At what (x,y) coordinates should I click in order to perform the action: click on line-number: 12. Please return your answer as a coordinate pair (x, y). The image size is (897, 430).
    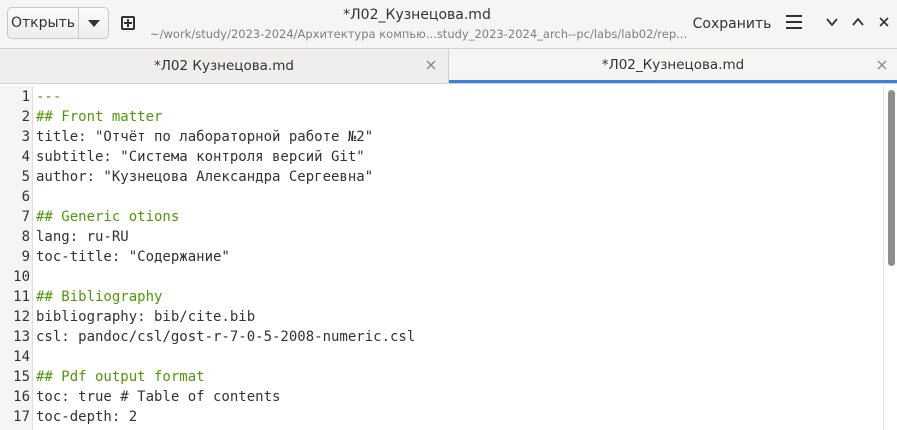
    Looking at the image, I should click on (21, 317).